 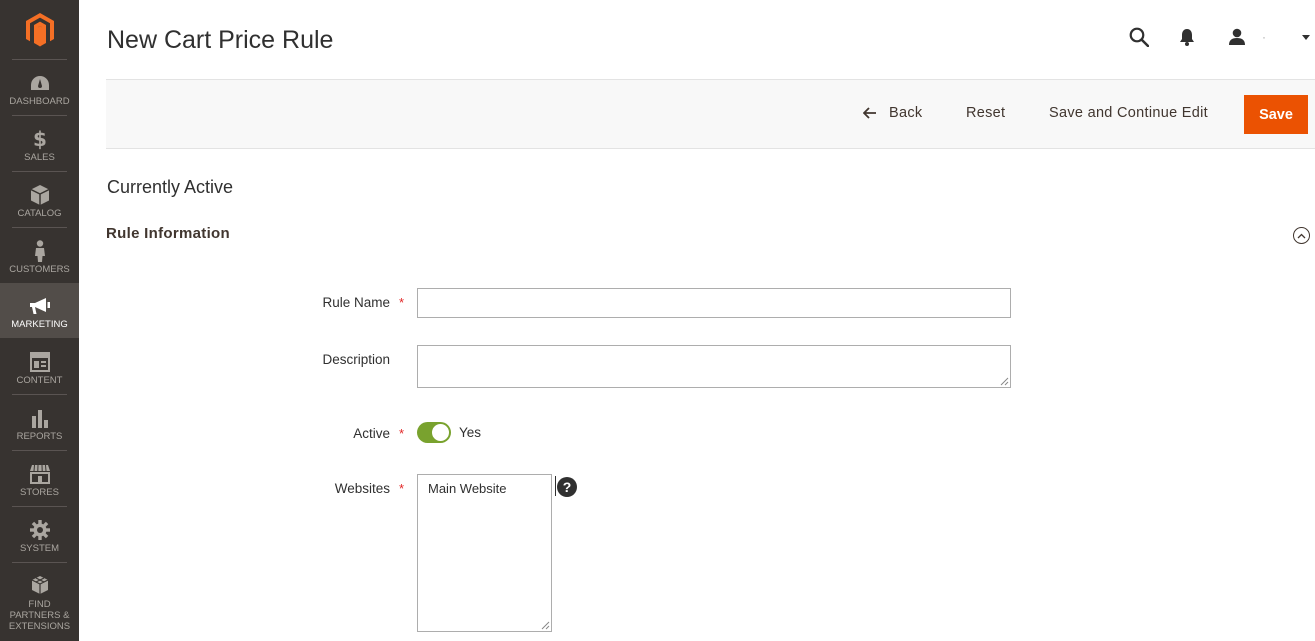 I want to click on search-icon, so click(x=1139, y=37).